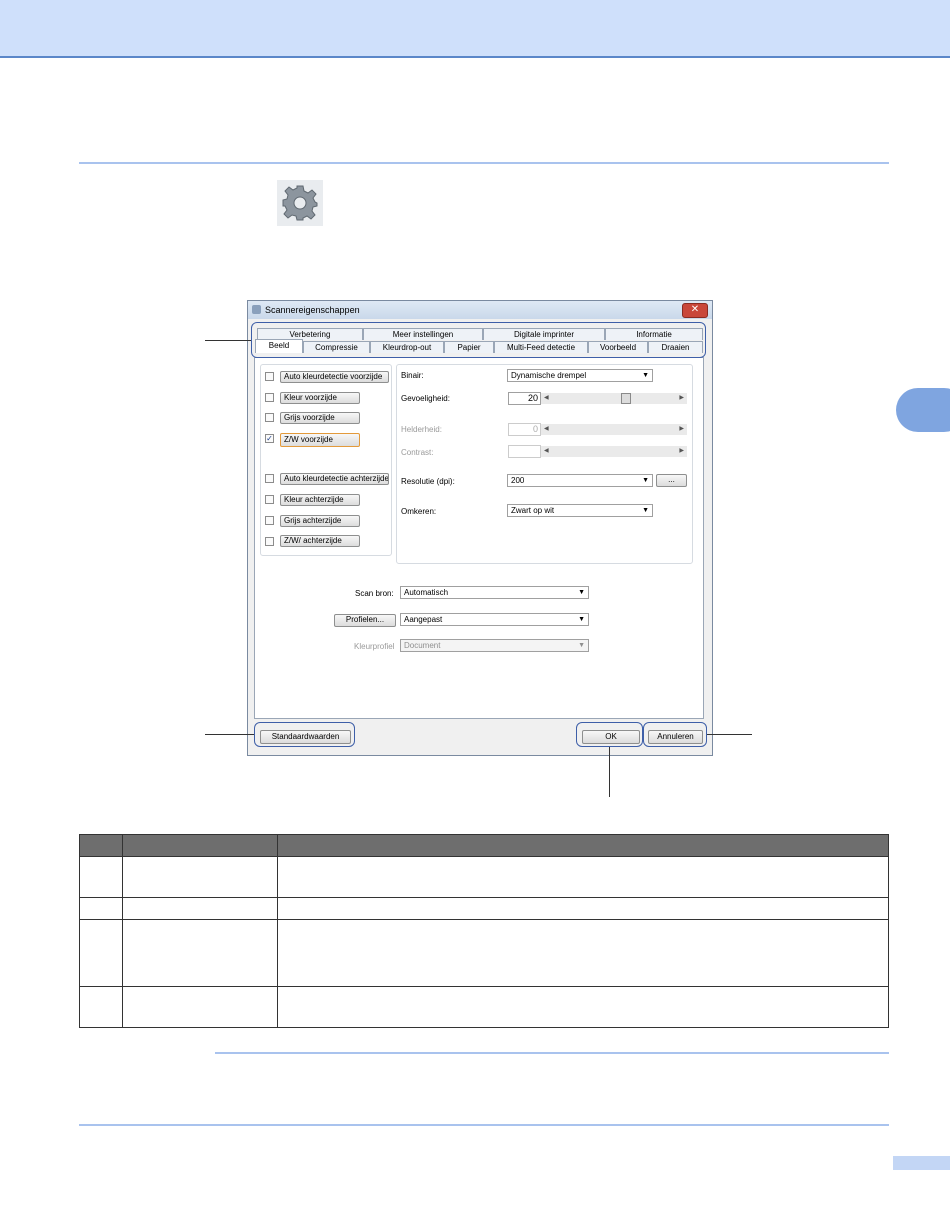 This screenshot has width=950, height=1226. I want to click on callout-standaard-box, so click(304, 734).